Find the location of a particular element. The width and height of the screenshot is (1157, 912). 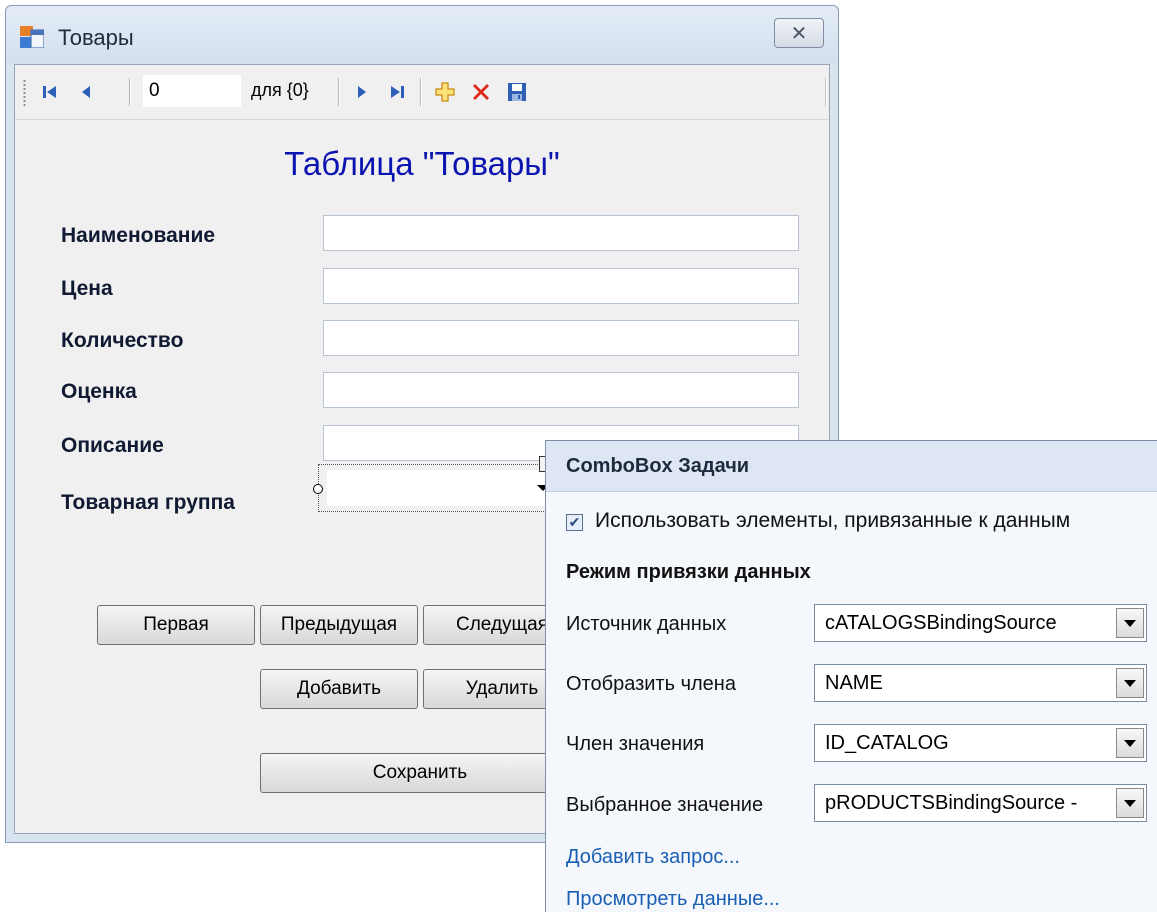

value-member-label: Член значения is located at coordinates (635, 744).